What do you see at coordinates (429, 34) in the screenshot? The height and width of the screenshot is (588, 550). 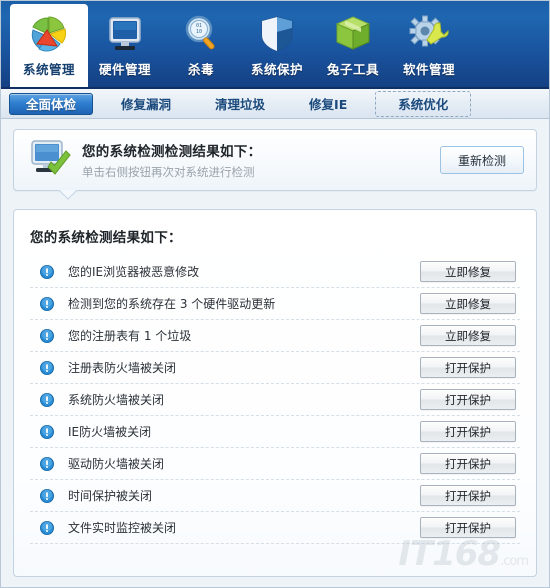 I see `gear-wrench-icon` at bounding box center [429, 34].